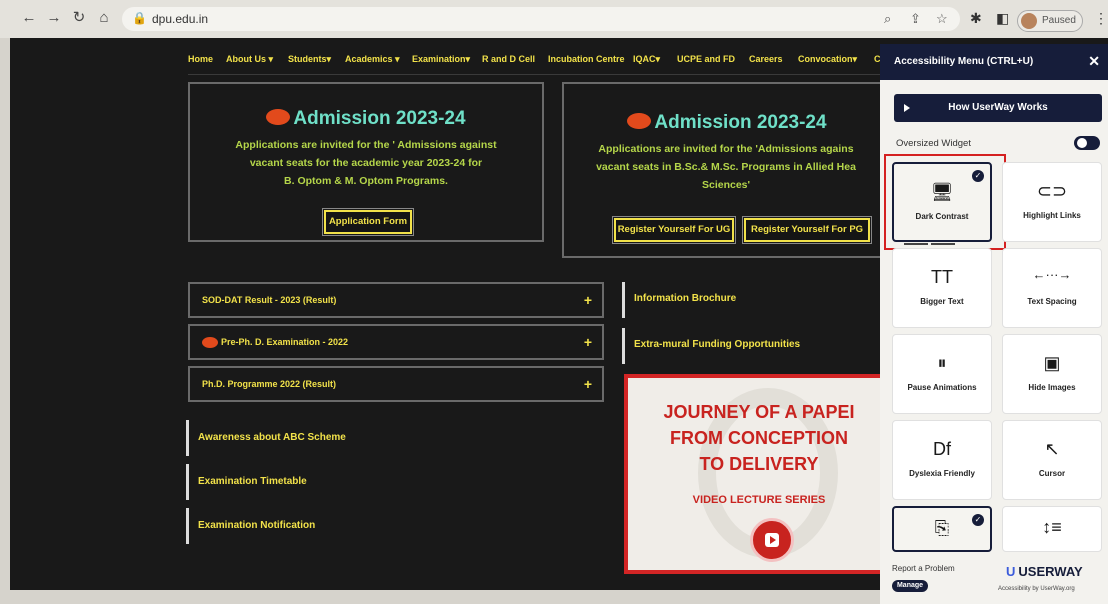 The image size is (1108, 604). Describe the element at coordinates (706, 59) in the screenshot. I see `nav-ucpe: UCPE and FD` at that location.